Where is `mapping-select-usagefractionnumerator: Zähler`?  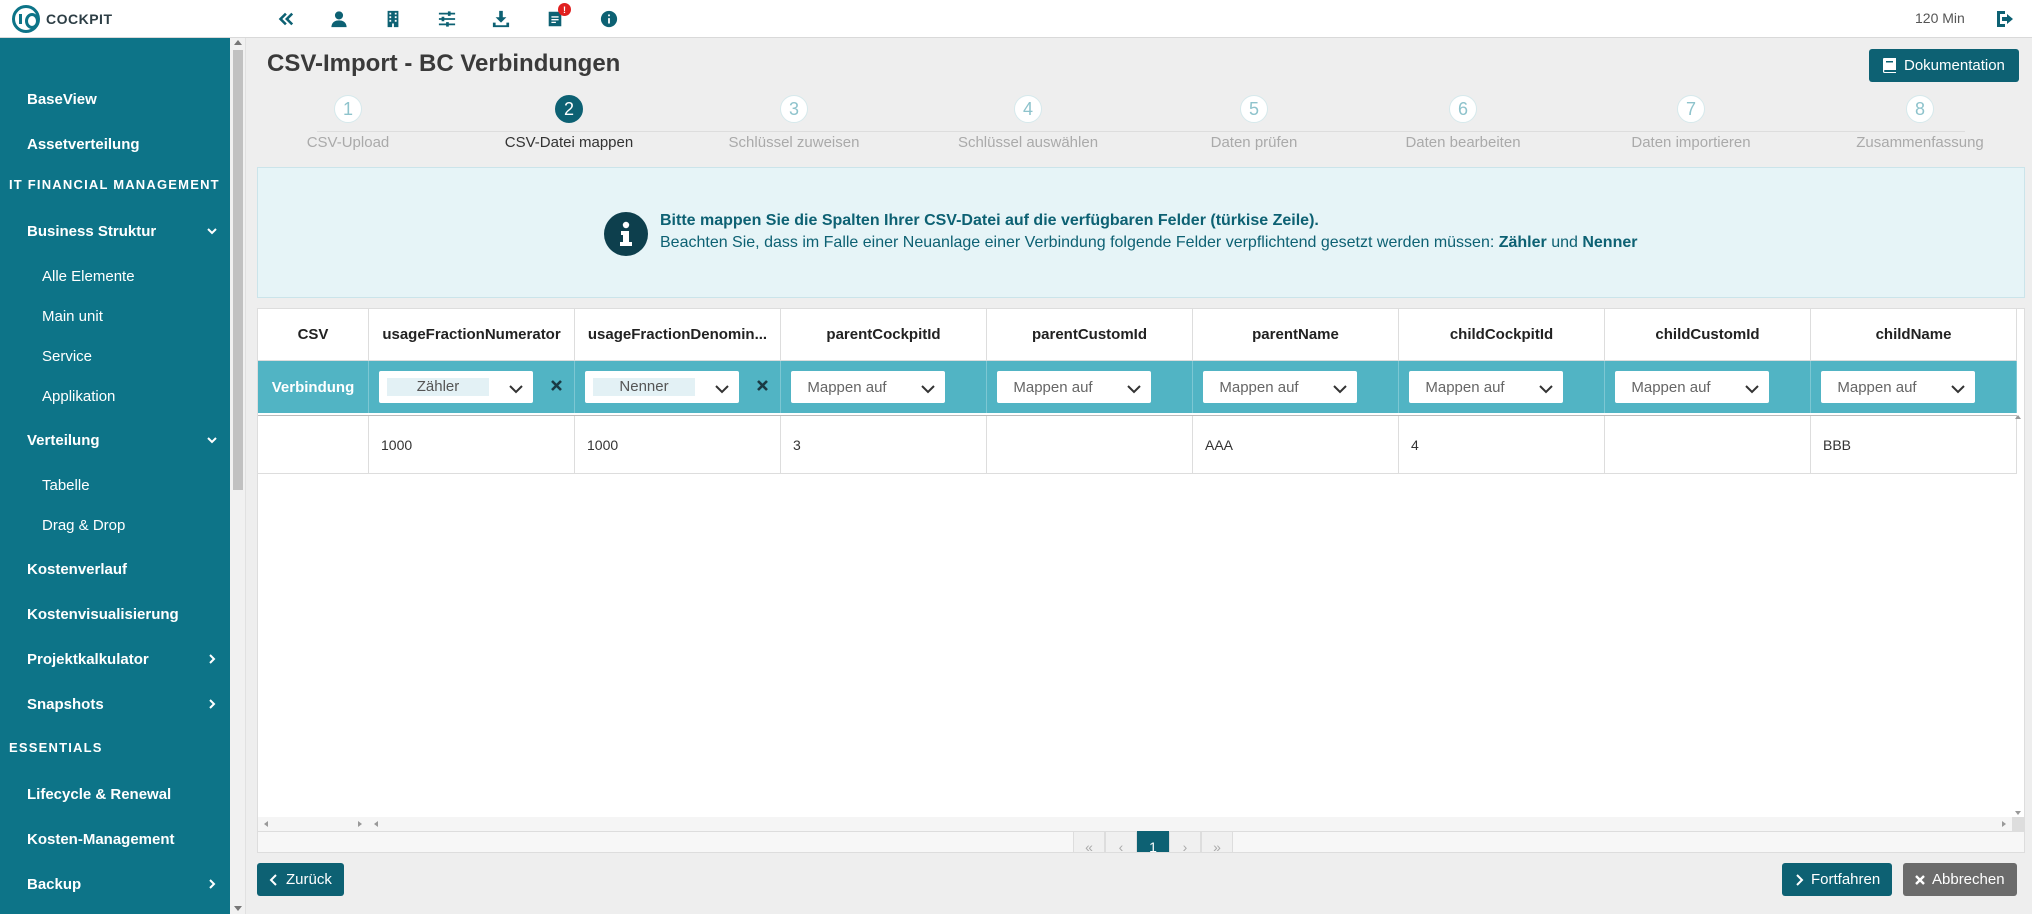
mapping-select-usagefractionnumerator: Zähler is located at coordinates (456, 387).